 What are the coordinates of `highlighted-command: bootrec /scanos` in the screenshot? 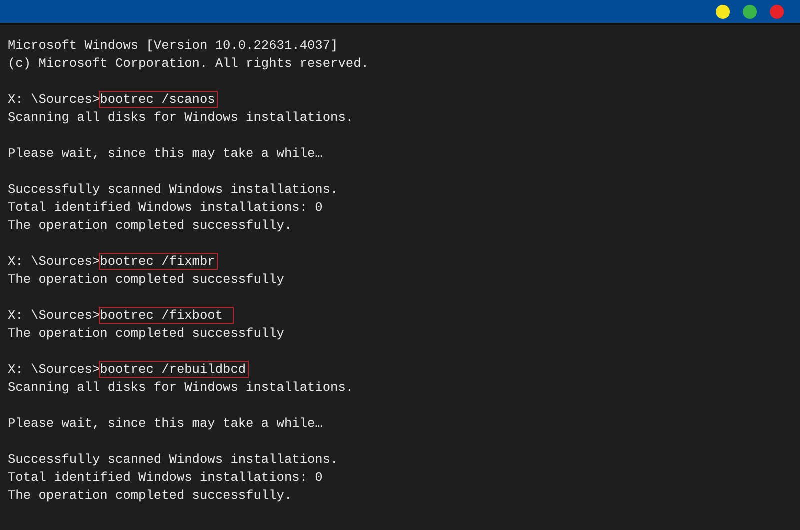 It's located at (159, 99).